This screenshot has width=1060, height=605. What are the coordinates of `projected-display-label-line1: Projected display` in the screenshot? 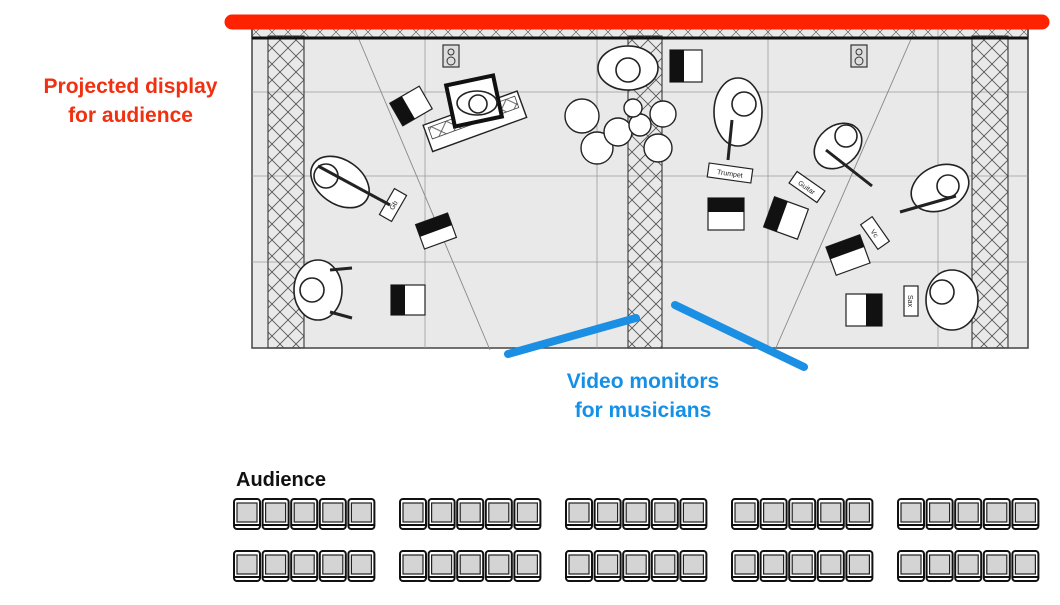 It's located at (130, 86).